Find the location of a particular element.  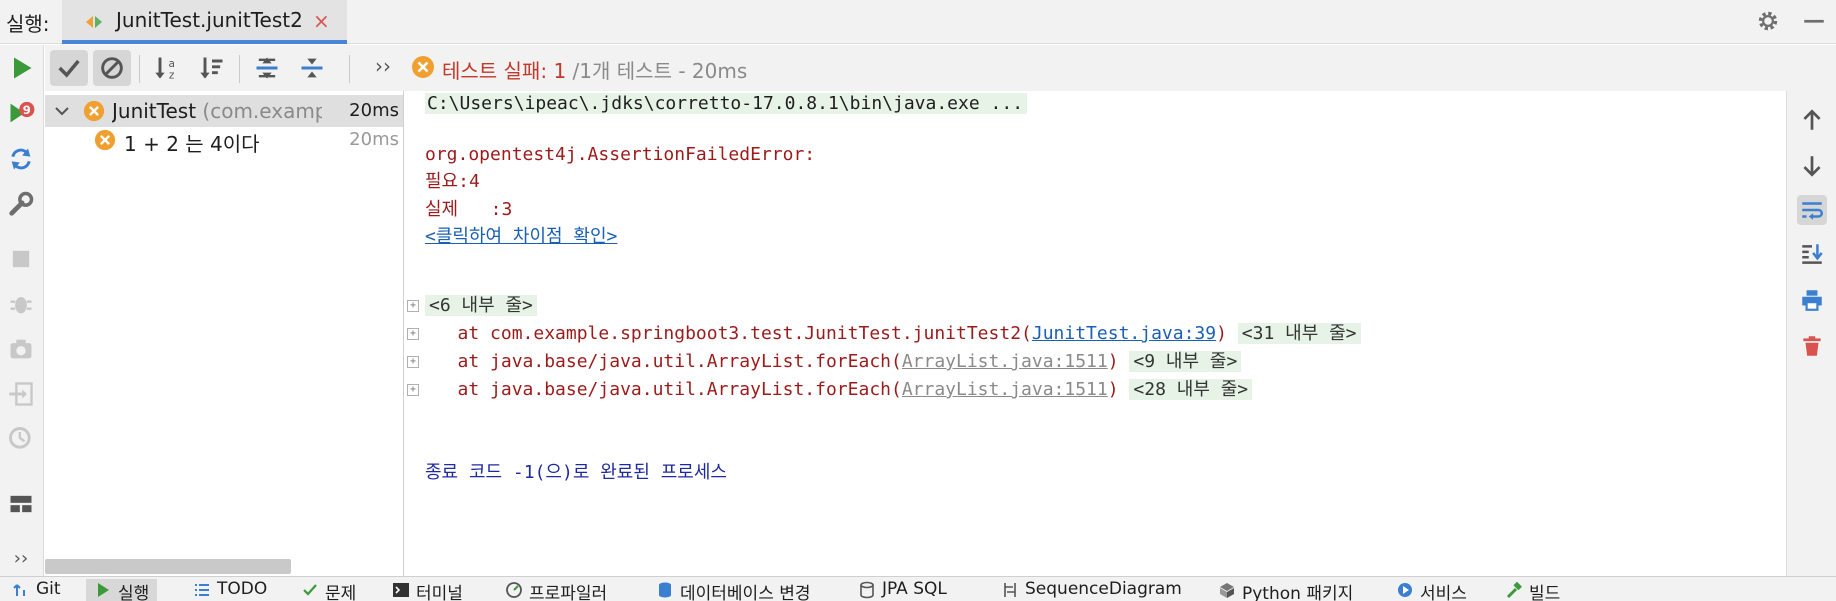

tree-node-test-name: 1 + 2 는 4이다 is located at coordinates (192, 144).